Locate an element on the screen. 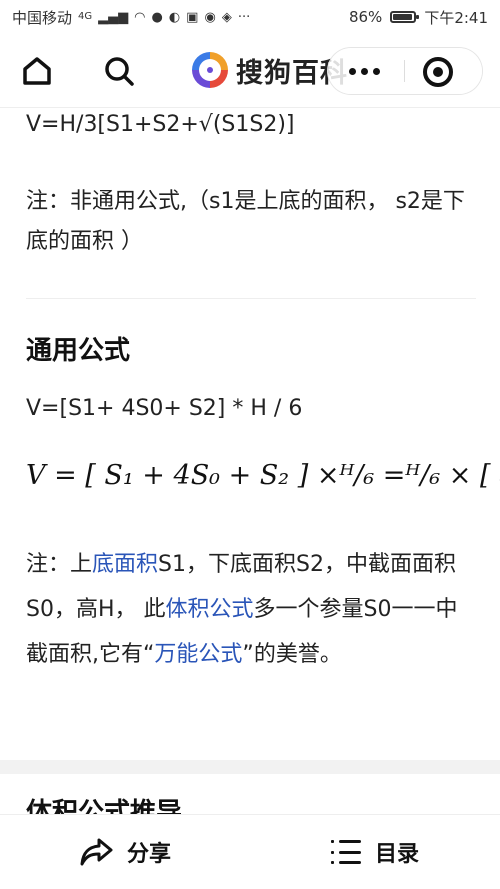 This screenshot has height=889, width=500. app-icon: ◉ is located at coordinates (210, 17).